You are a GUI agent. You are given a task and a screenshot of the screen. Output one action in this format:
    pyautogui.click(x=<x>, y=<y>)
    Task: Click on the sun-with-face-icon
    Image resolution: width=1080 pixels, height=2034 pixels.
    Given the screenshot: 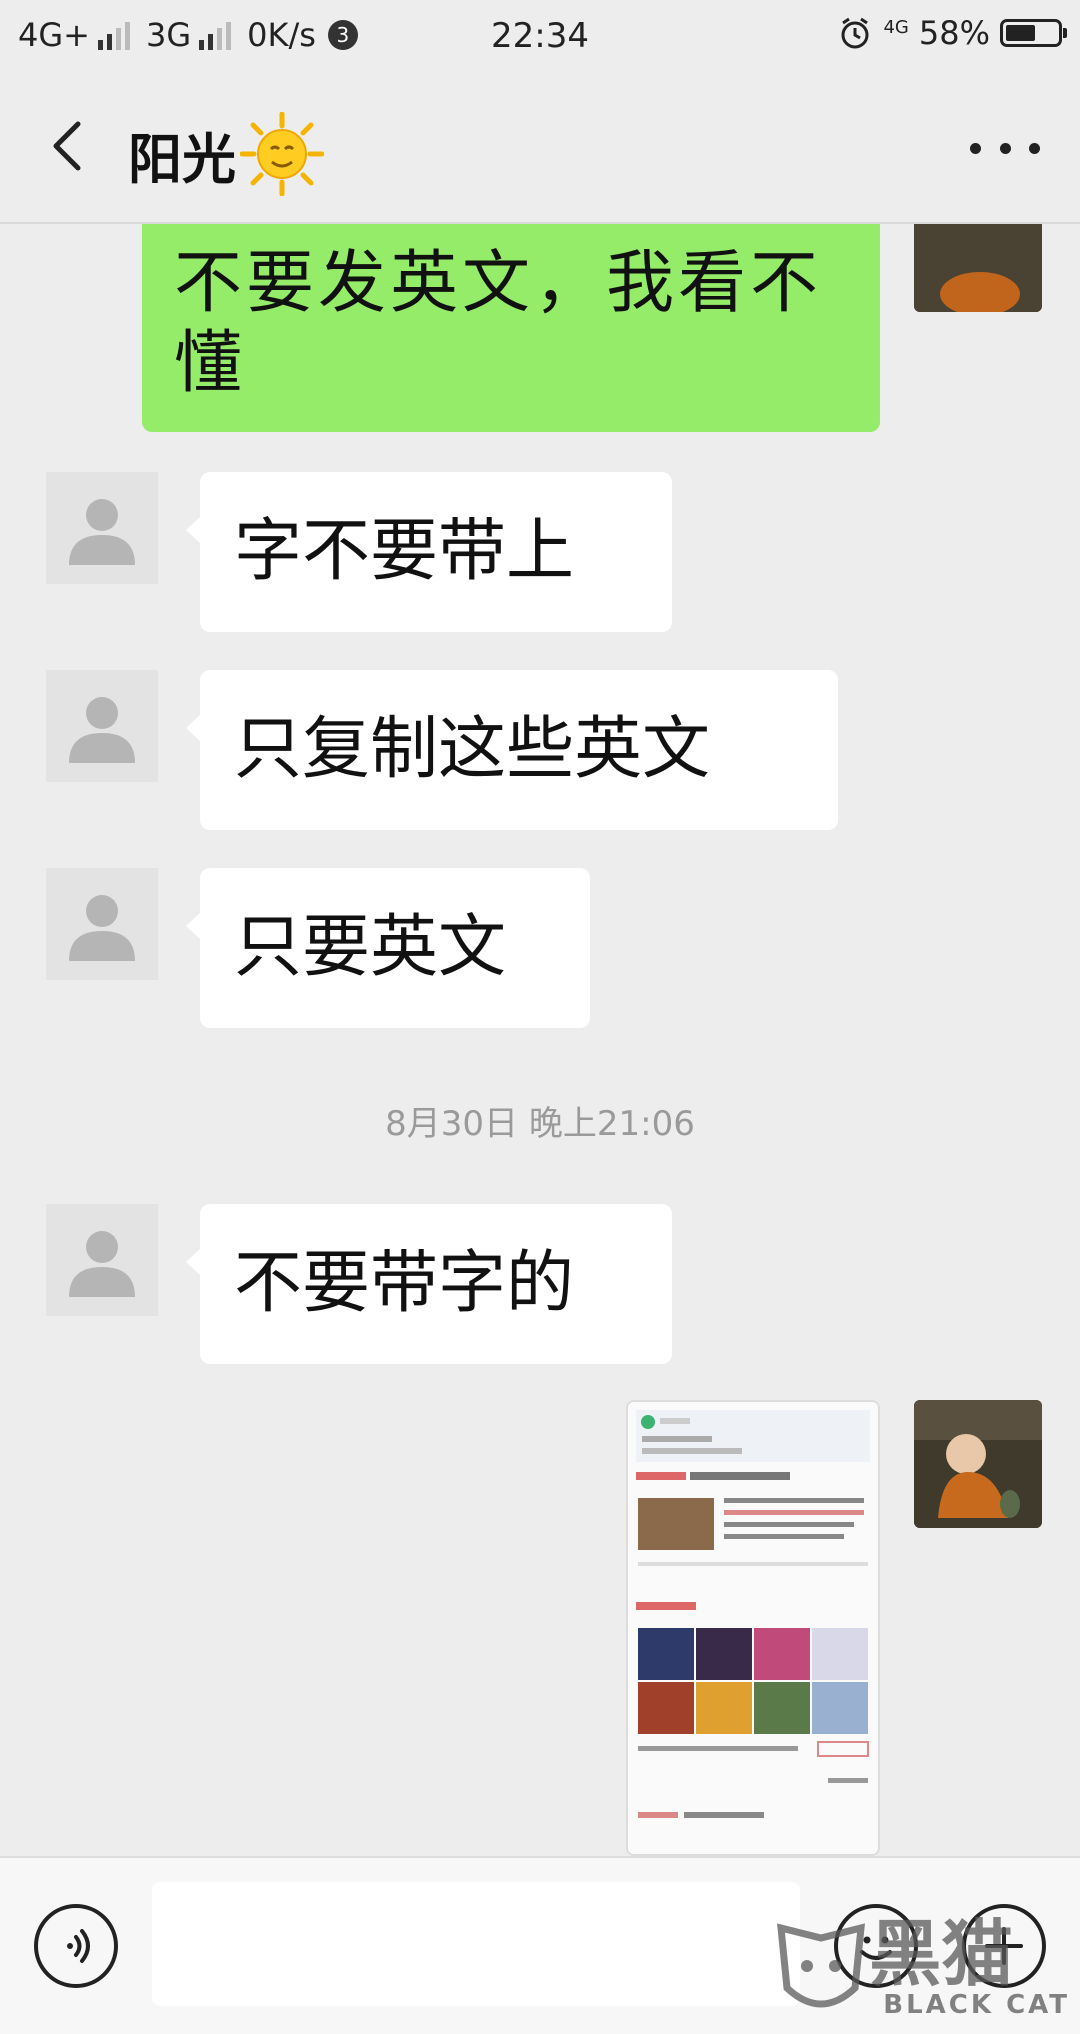 What is the action you would take?
    pyautogui.click(x=282, y=154)
    